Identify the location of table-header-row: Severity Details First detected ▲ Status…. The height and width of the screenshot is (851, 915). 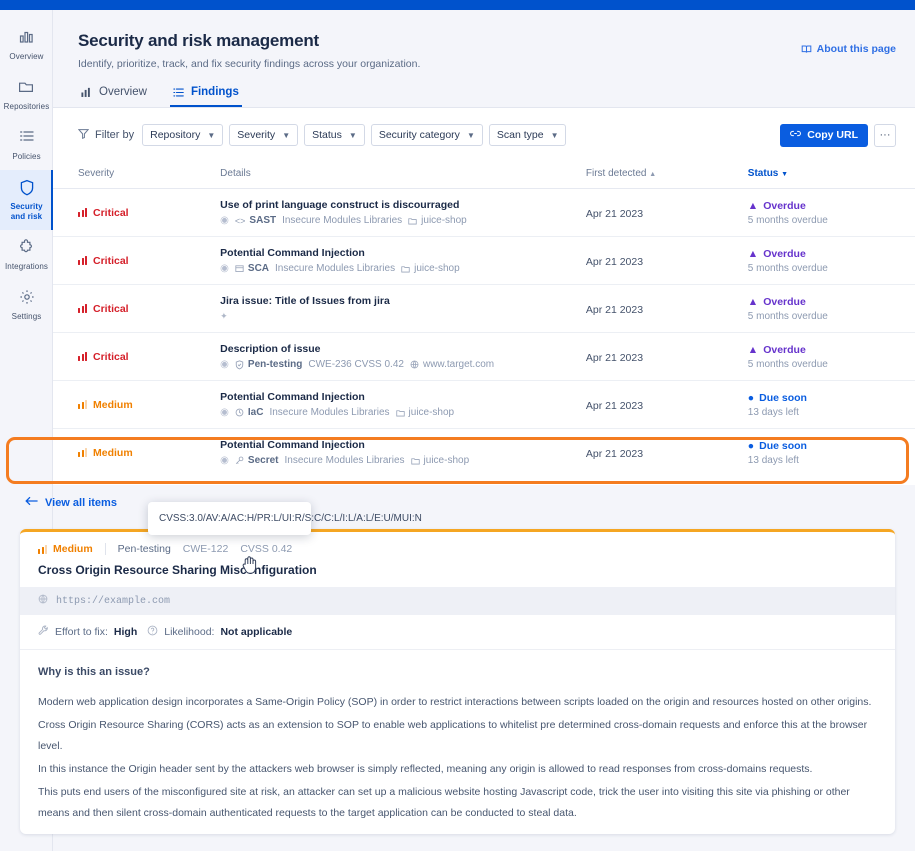
(484, 175).